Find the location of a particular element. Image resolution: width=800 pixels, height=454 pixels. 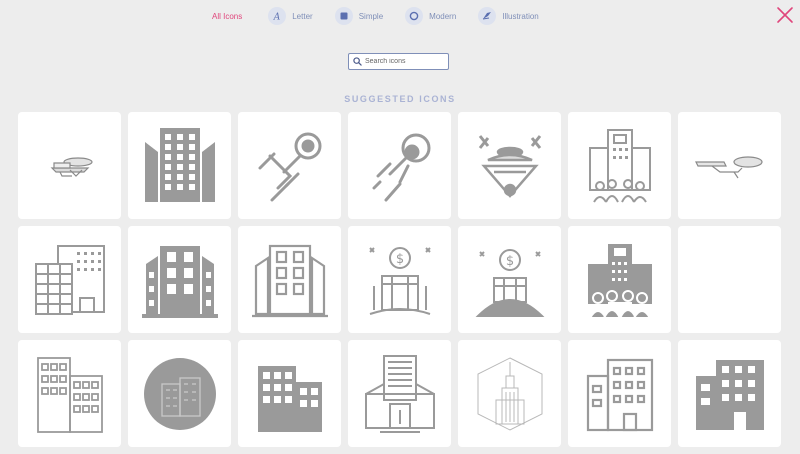

close-button is located at coordinates (785, 15).